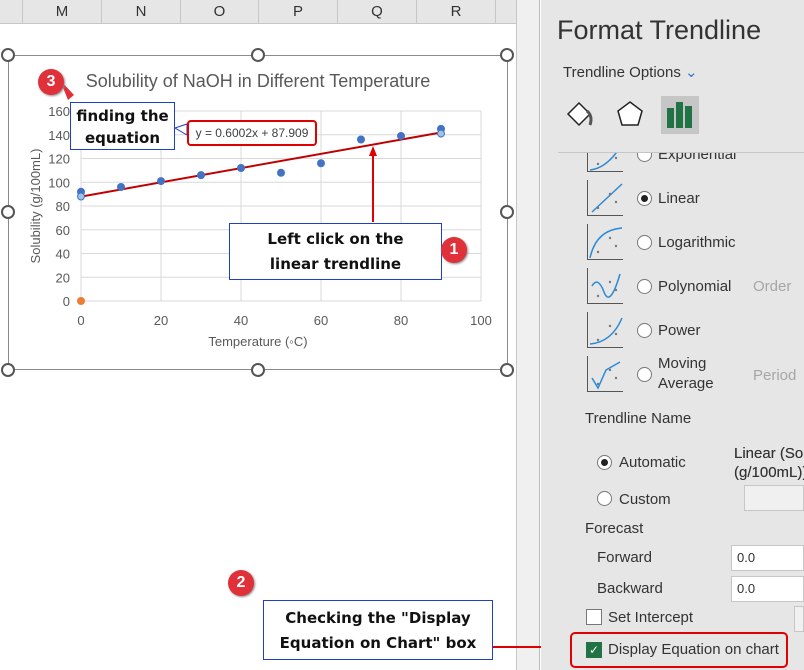  What do you see at coordinates (604, 498) in the screenshot?
I see `custom-radio` at bounding box center [604, 498].